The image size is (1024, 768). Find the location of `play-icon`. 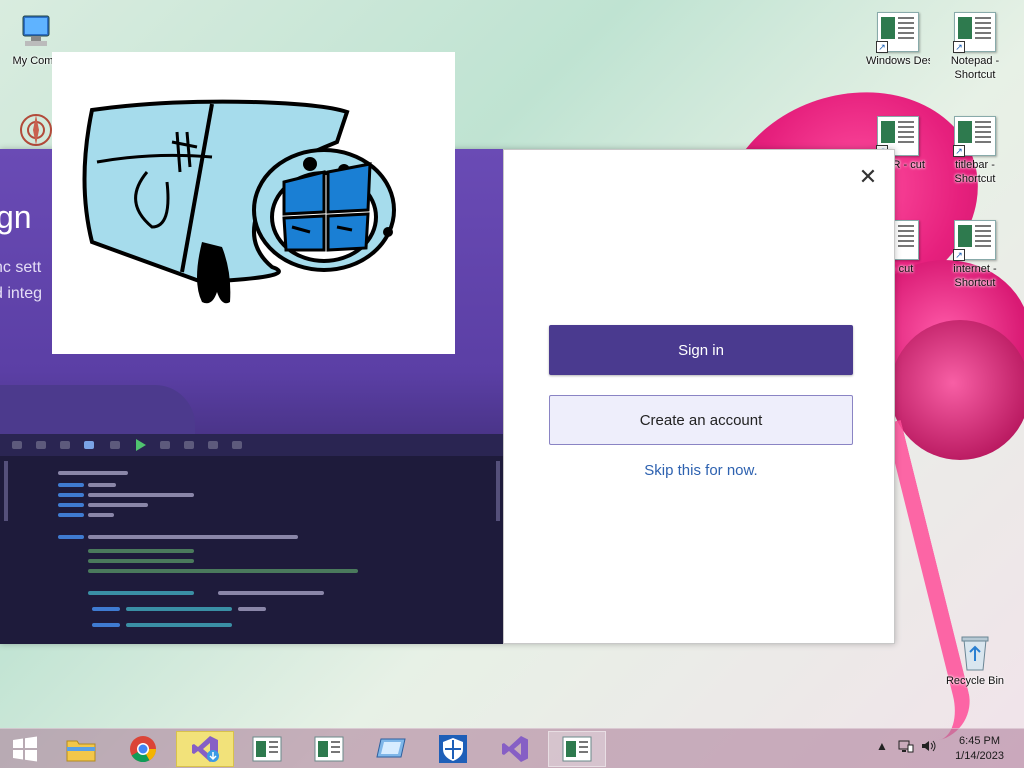

play-icon is located at coordinates (141, 445).